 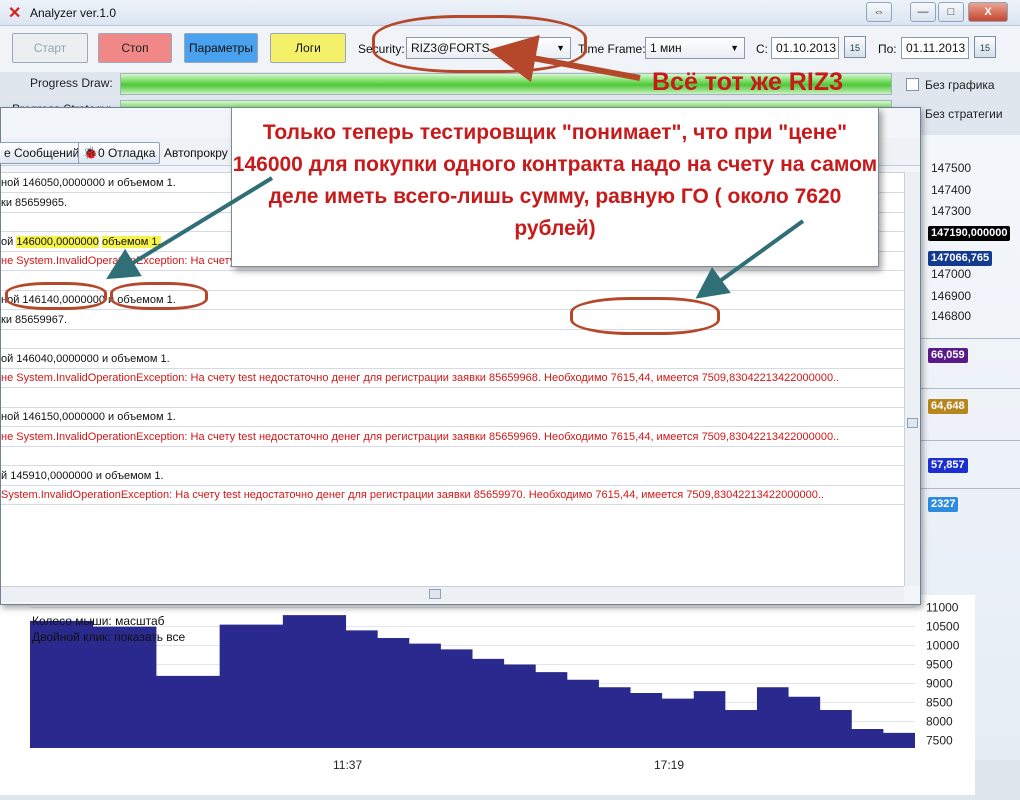 I want to click on y-tick-label: 9500, so click(x=939, y=665).